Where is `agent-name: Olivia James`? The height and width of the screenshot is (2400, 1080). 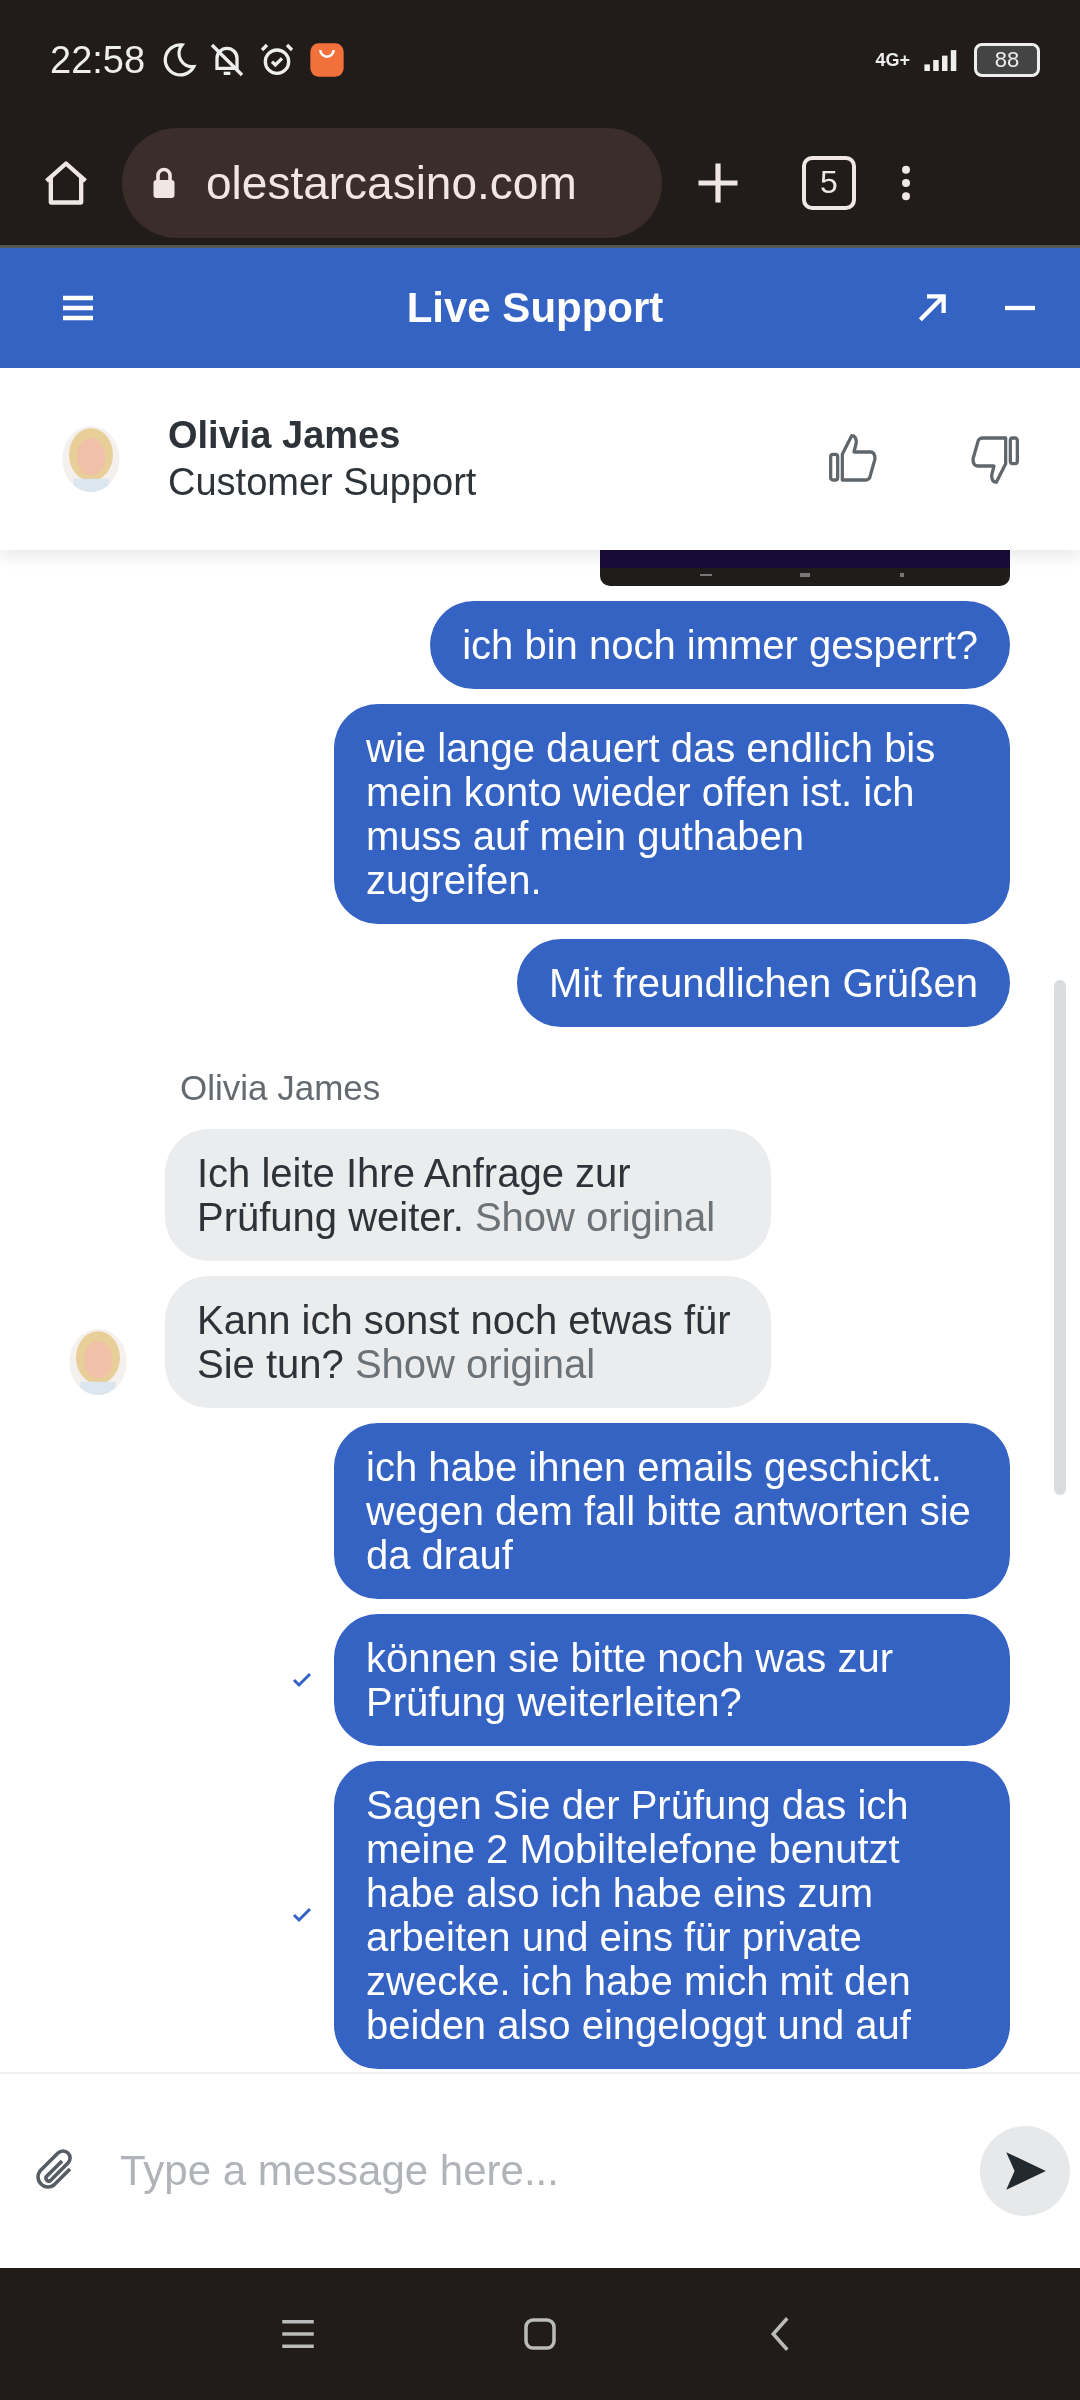 agent-name: Olivia James is located at coordinates (285, 435).